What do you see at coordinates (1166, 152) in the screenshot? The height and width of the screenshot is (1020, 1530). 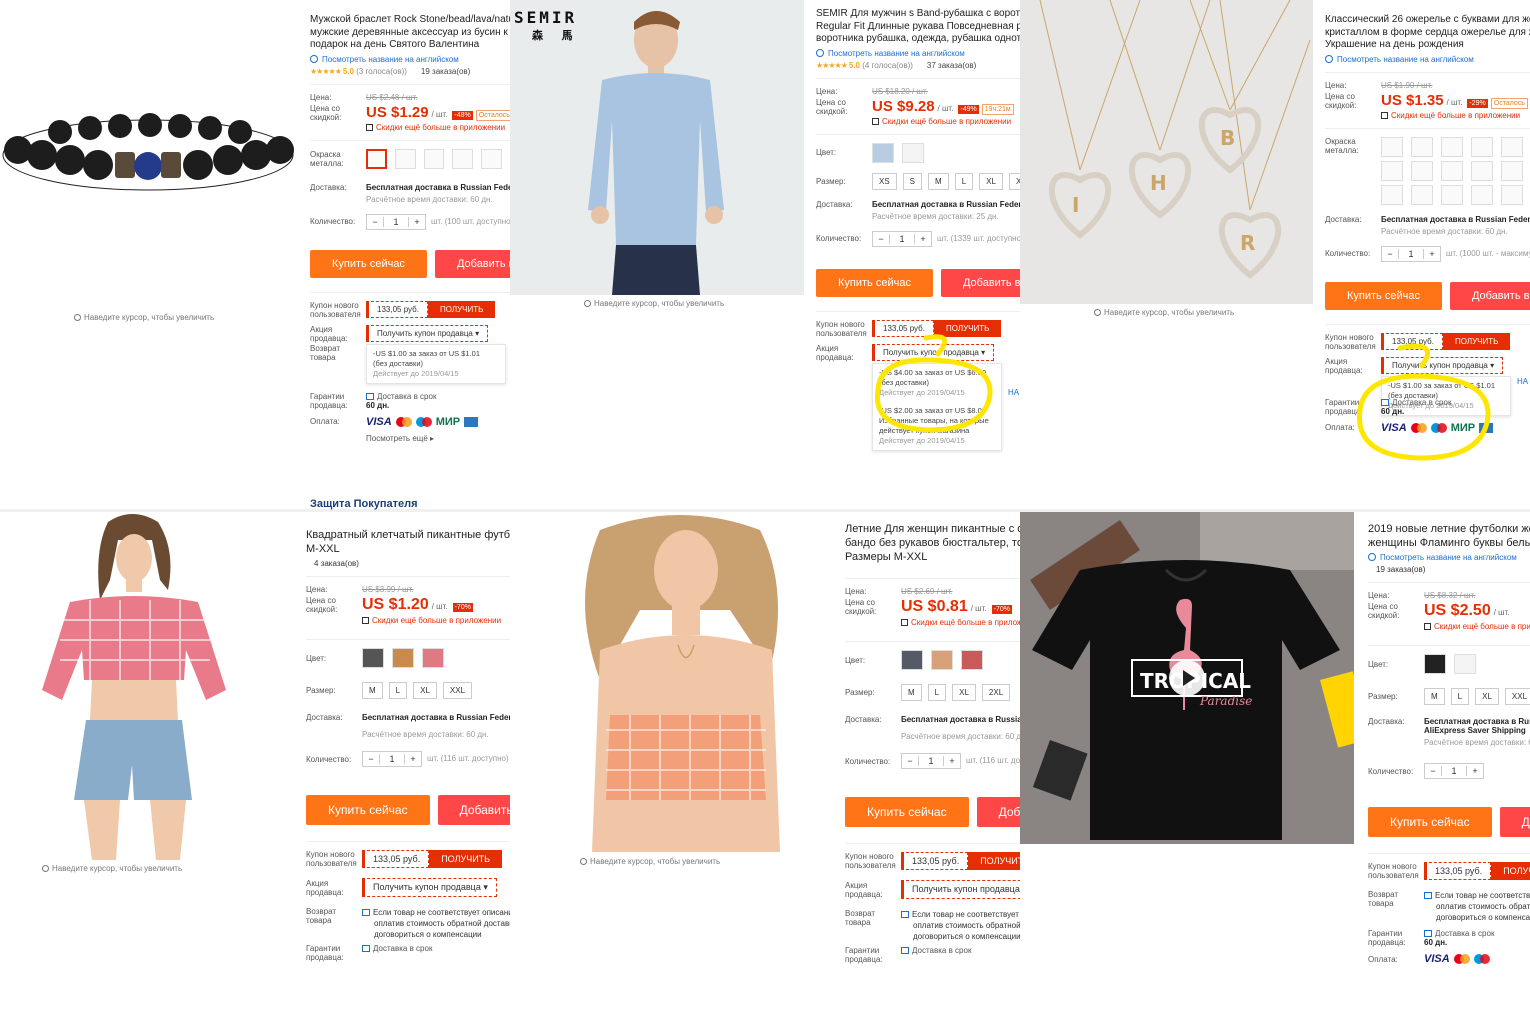 I see `product-image: I H B R` at bounding box center [1166, 152].